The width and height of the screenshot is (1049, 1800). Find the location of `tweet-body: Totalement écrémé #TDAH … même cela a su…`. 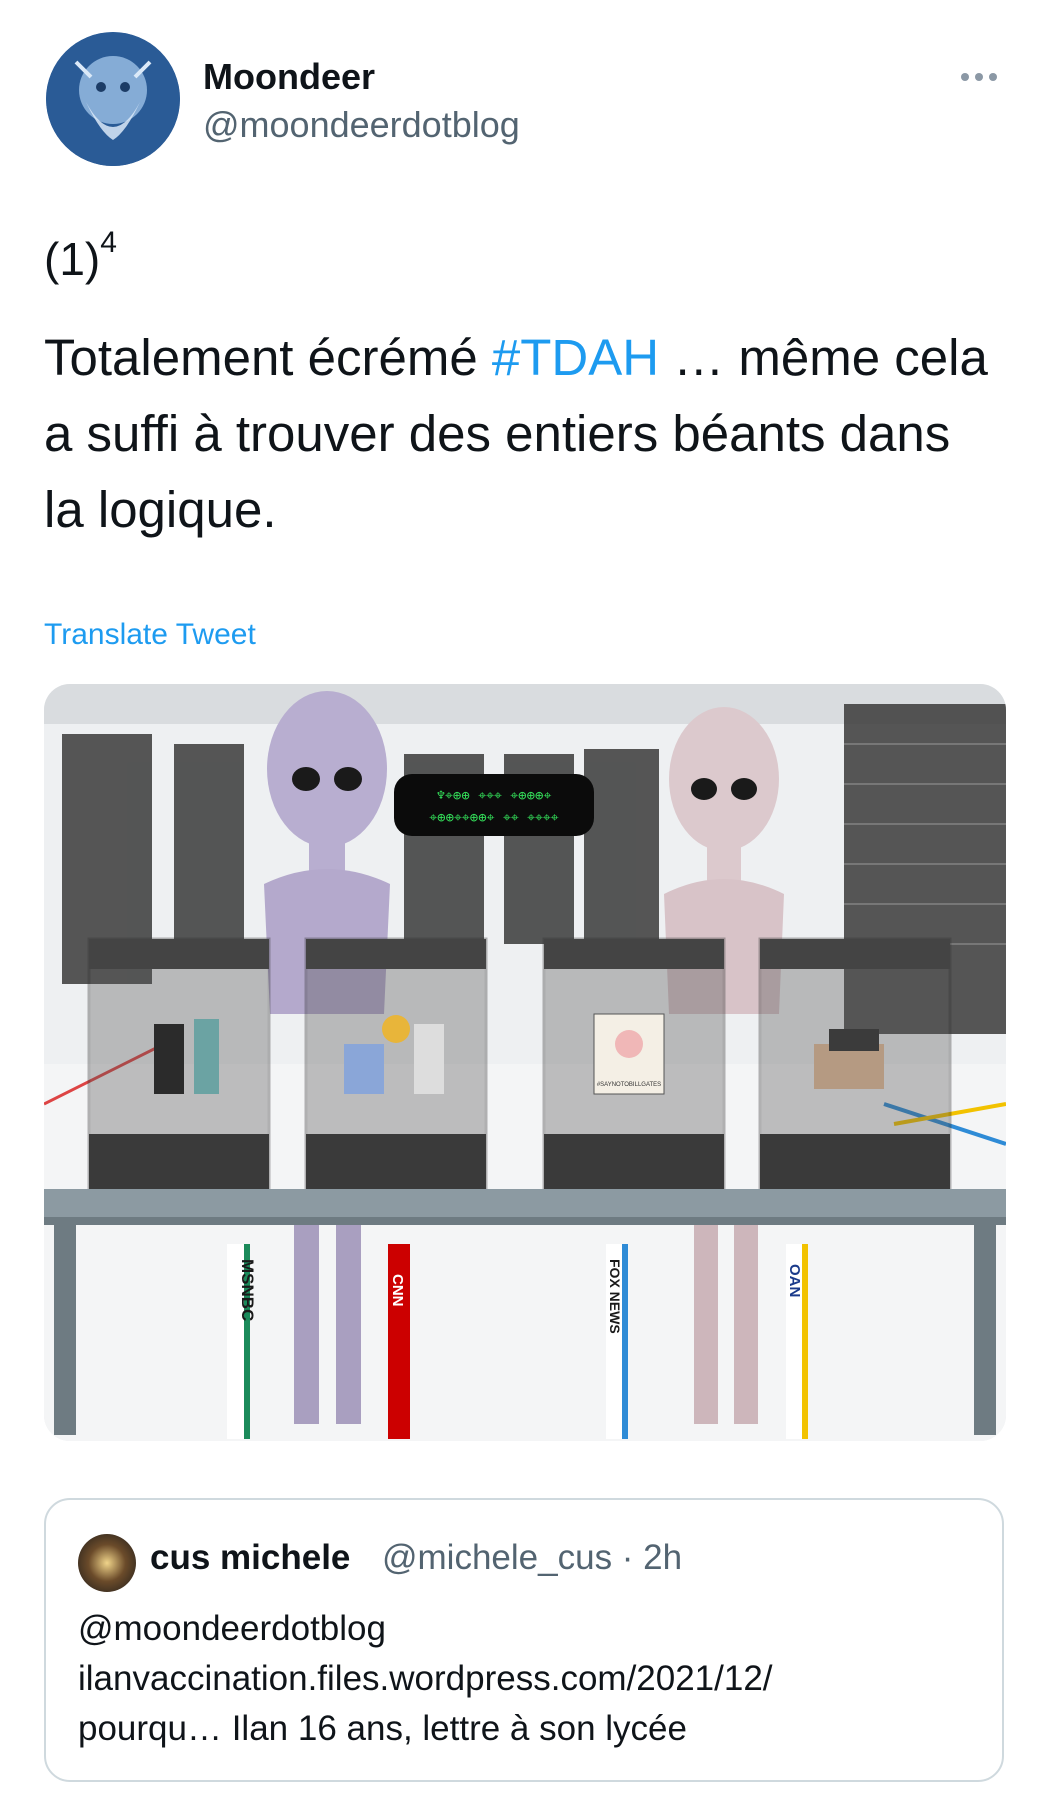

tweet-body: Totalement écrémé #TDAH … même cela a su… is located at coordinates (524, 434).